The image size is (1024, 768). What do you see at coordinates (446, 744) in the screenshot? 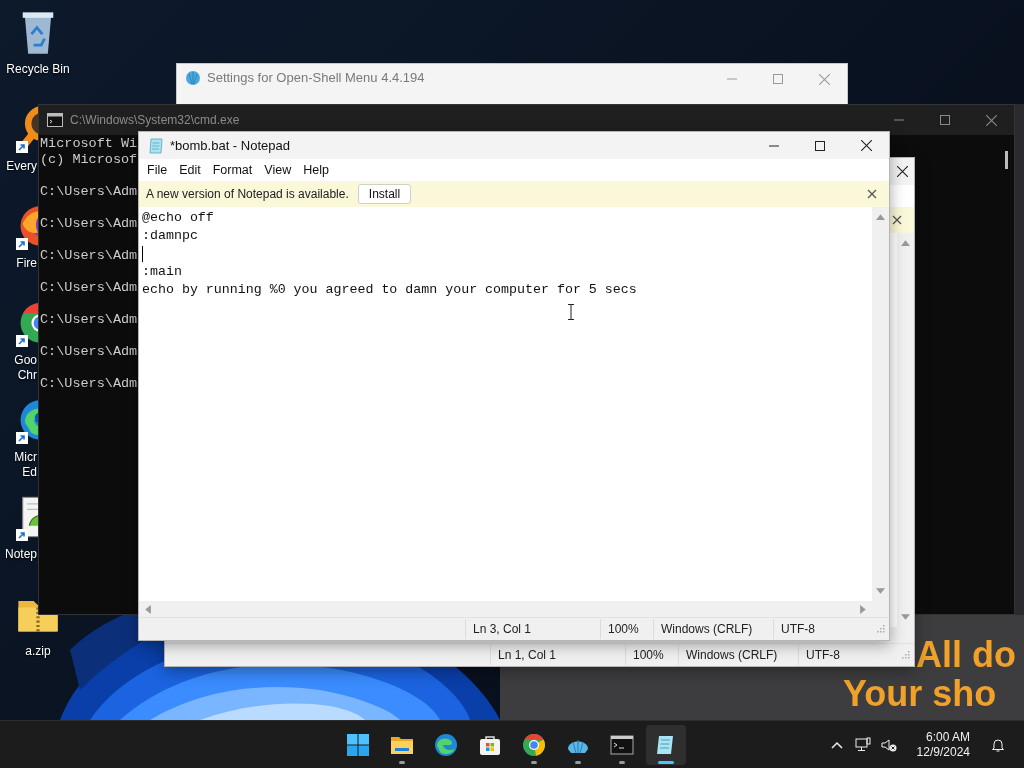
I see `swirl-icon` at bounding box center [446, 744].